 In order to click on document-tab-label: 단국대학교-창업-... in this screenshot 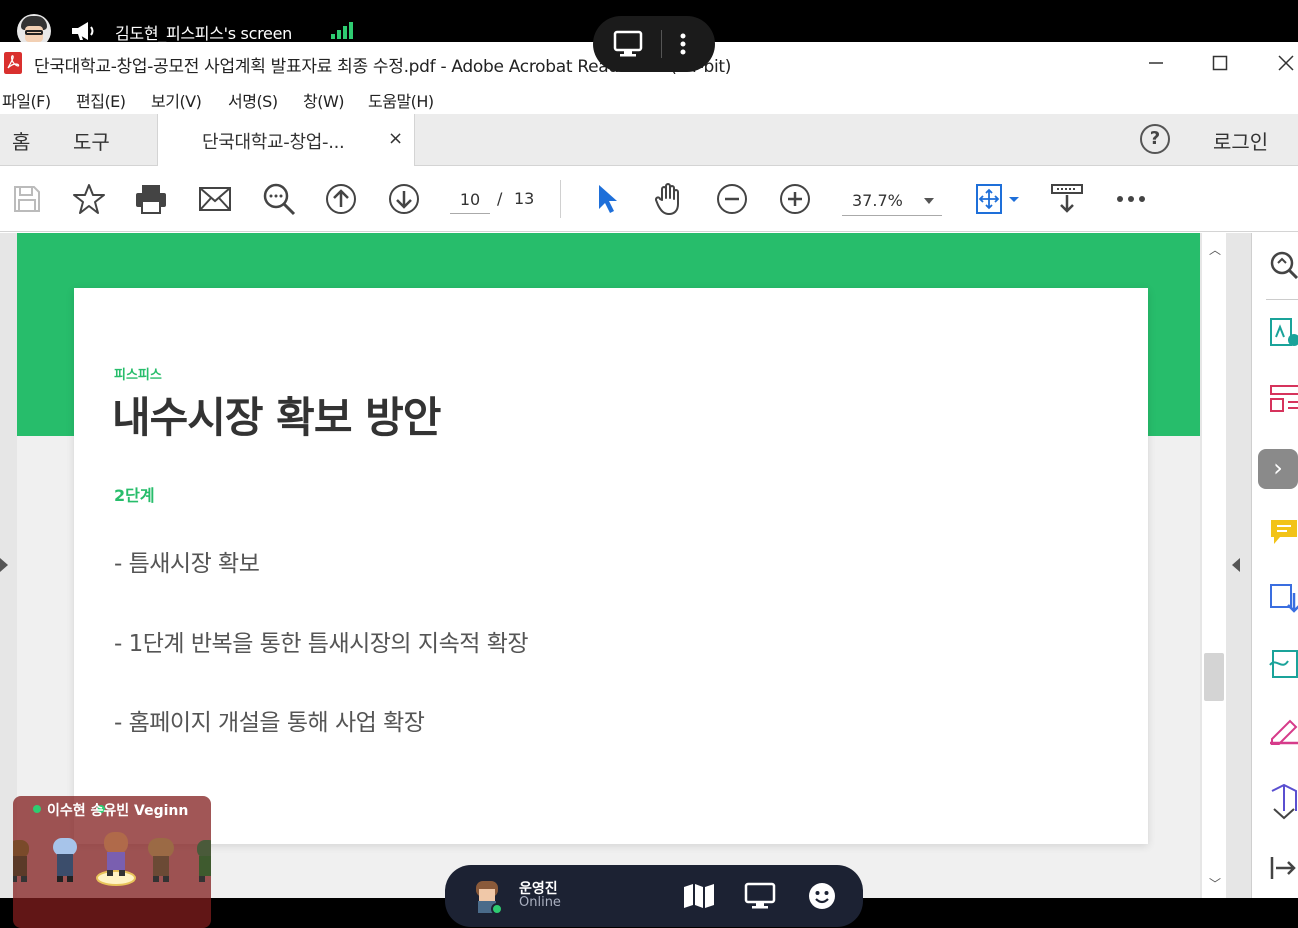, I will do `click(273, 142)`.